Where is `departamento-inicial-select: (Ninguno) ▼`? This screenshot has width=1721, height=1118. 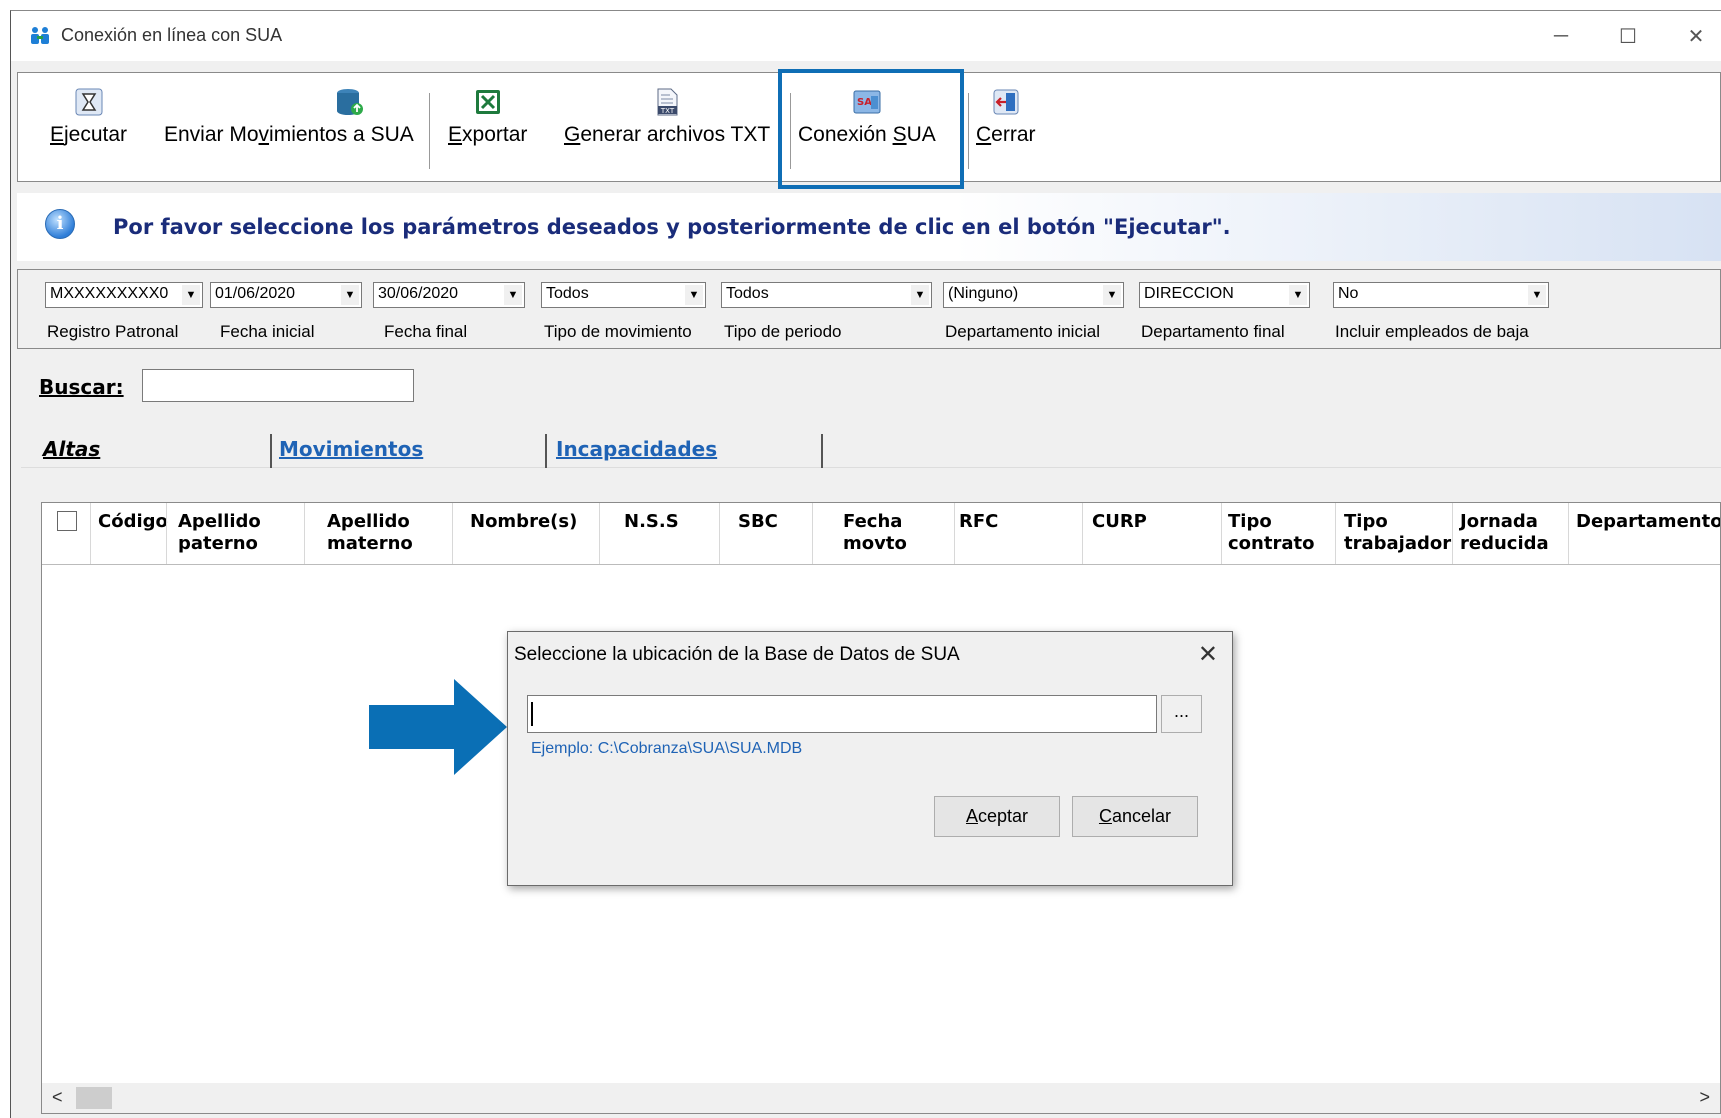
departamento-inicial-select: (Ninguno) ▼ is located at coordinates (1033, 295).